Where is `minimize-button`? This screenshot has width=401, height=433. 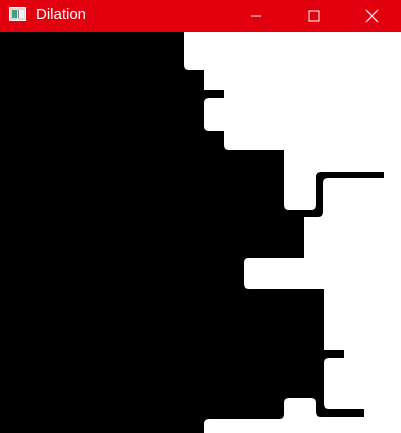 minimize-button is located at coordinates (256, 16).